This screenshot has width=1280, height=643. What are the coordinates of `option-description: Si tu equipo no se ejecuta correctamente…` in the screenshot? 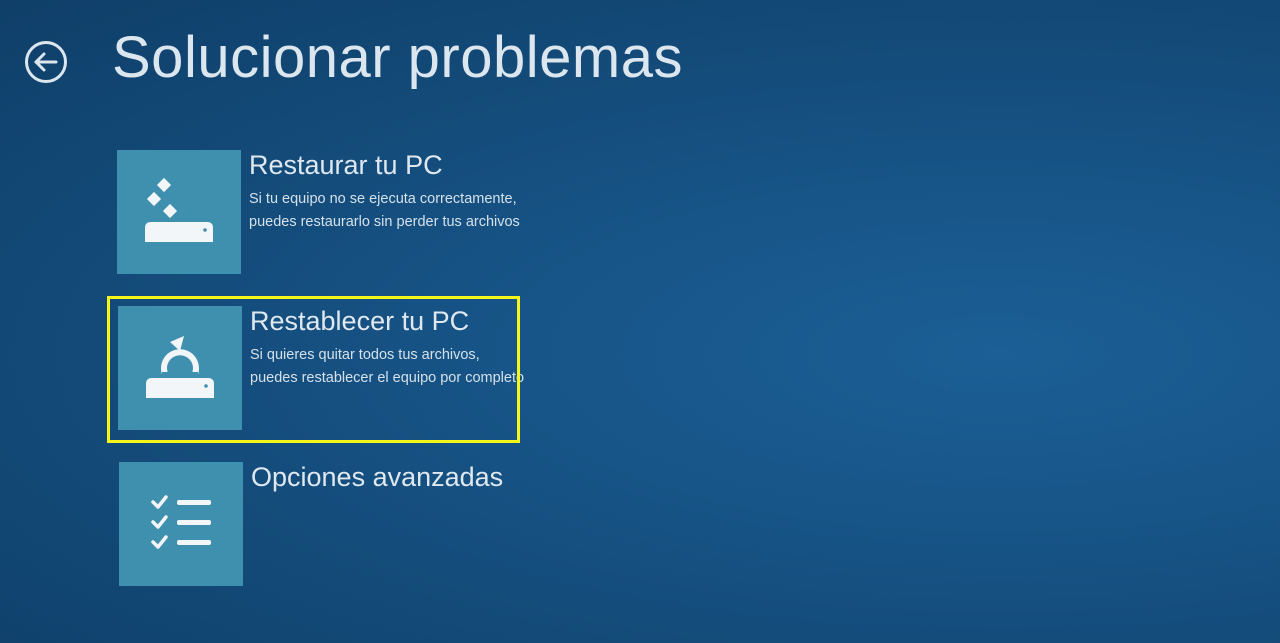 It's located at (384, 210).